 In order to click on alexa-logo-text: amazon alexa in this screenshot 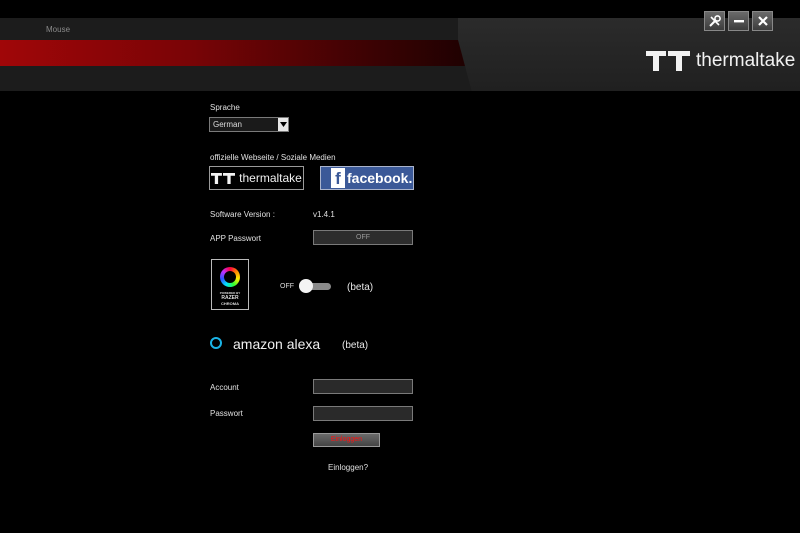, I will do `click(277, 344)`.